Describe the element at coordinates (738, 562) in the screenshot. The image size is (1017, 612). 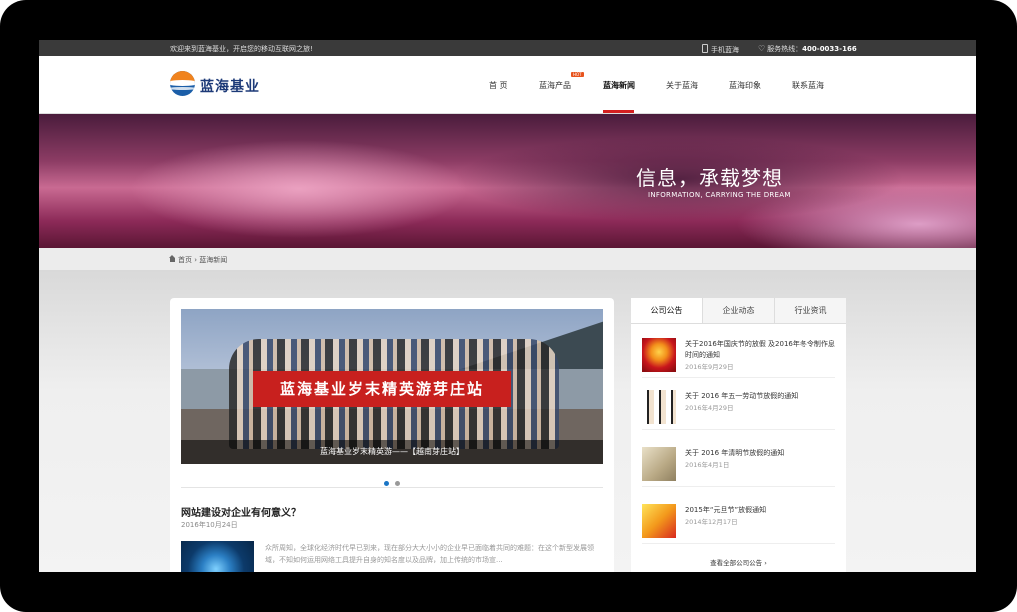
I see `view-all-notices-link: 查看全部公司公告 ›` at that location.